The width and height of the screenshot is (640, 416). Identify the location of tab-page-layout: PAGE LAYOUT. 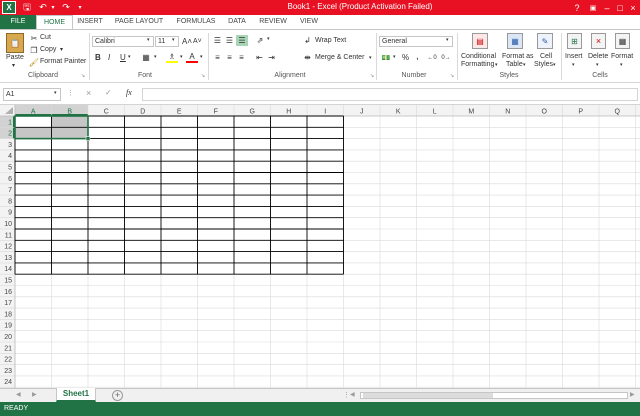
(139, 22).